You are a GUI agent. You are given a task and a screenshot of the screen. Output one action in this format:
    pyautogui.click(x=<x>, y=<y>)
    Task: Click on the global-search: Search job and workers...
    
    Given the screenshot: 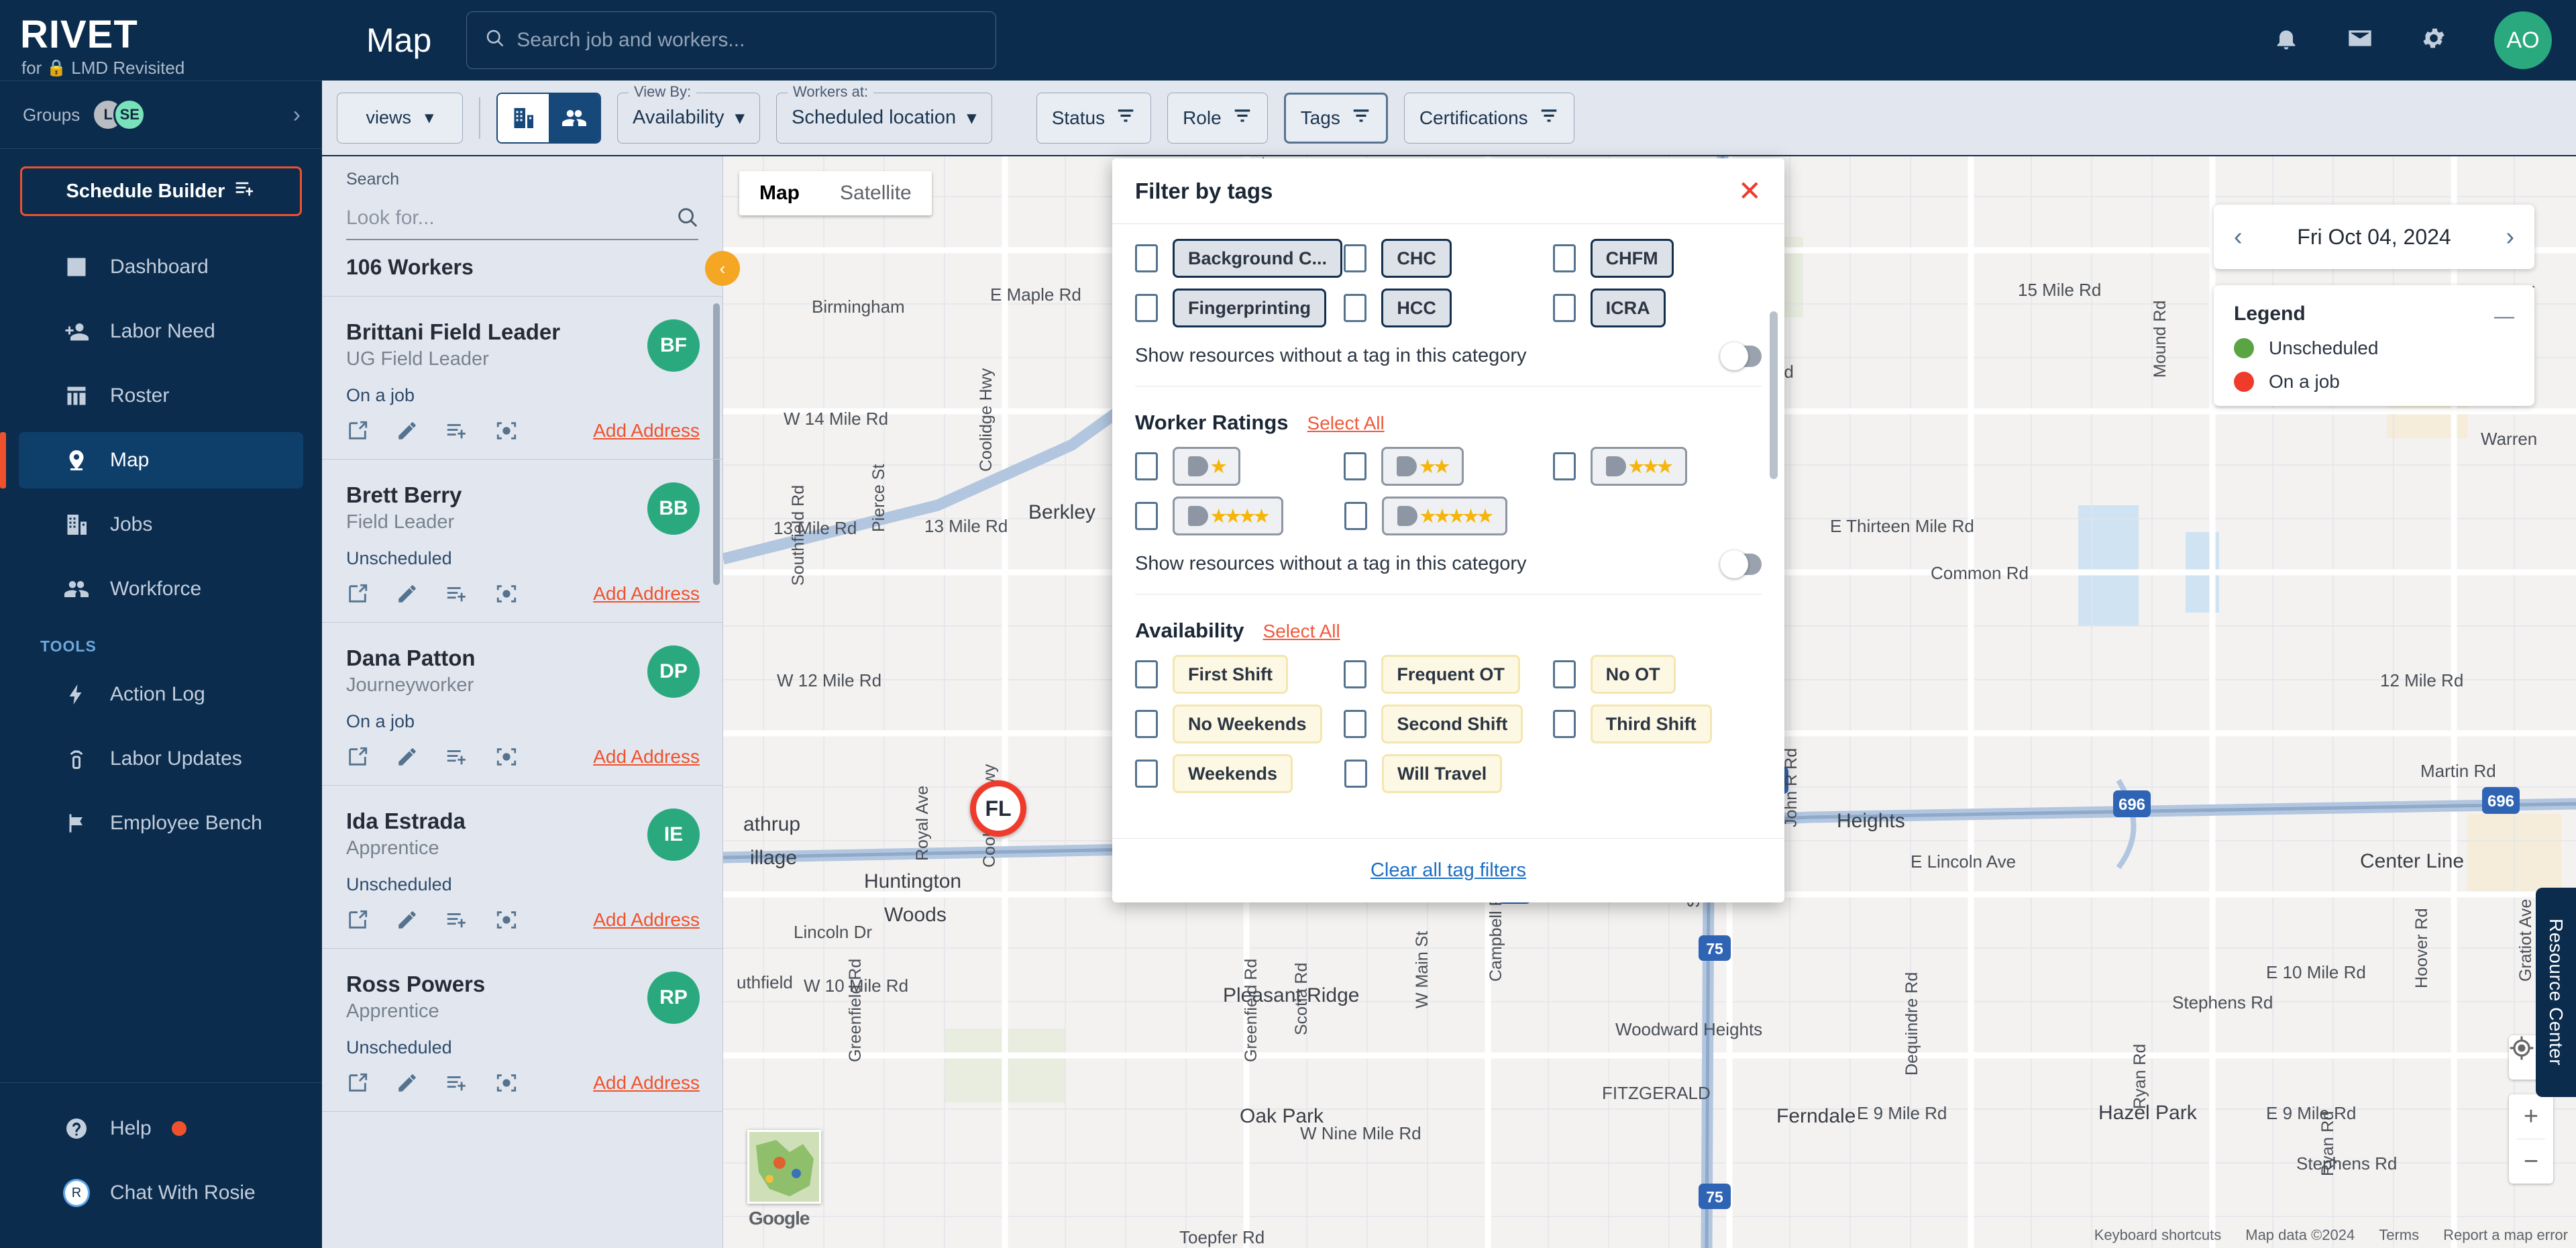 What is the action you would take?
    pyautogui.click(x=731, y=40)
    